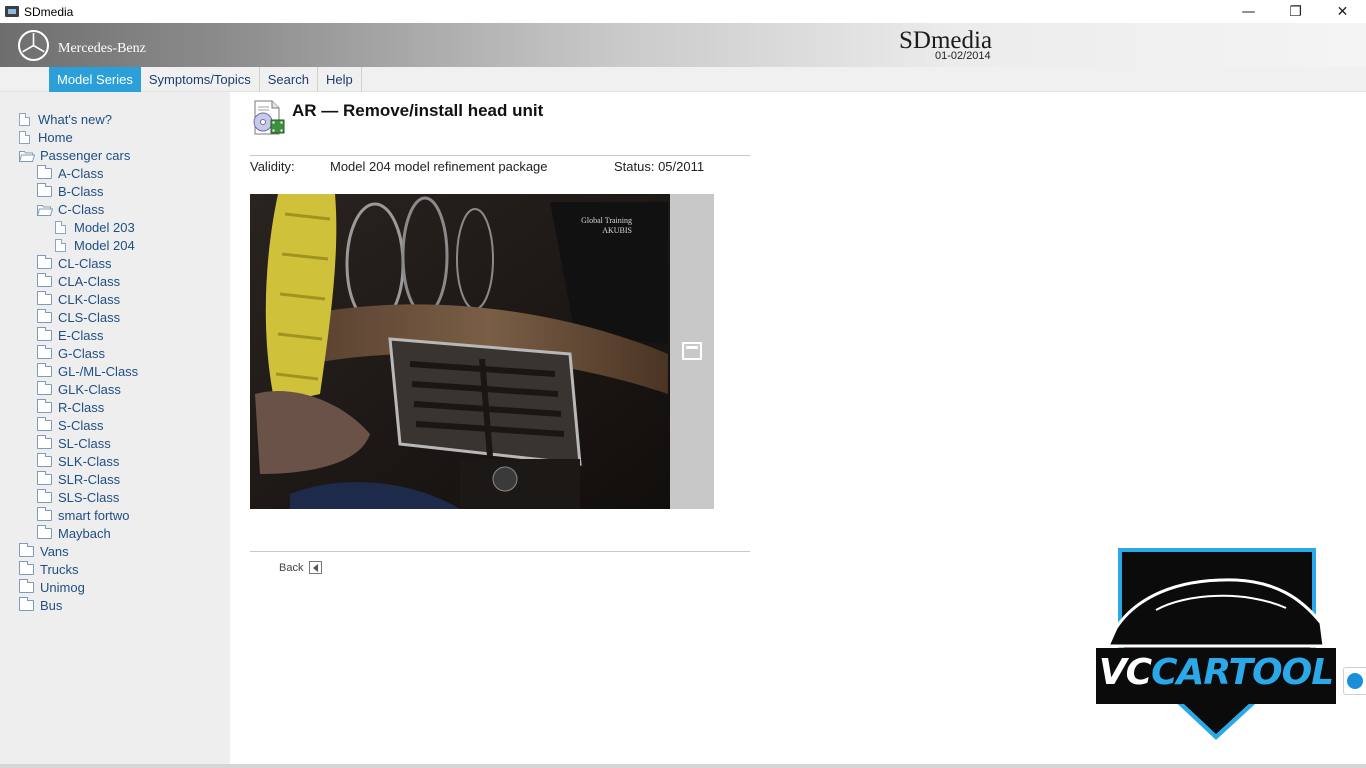  I want to click on window-title: SDmedia, so click(49, 11).